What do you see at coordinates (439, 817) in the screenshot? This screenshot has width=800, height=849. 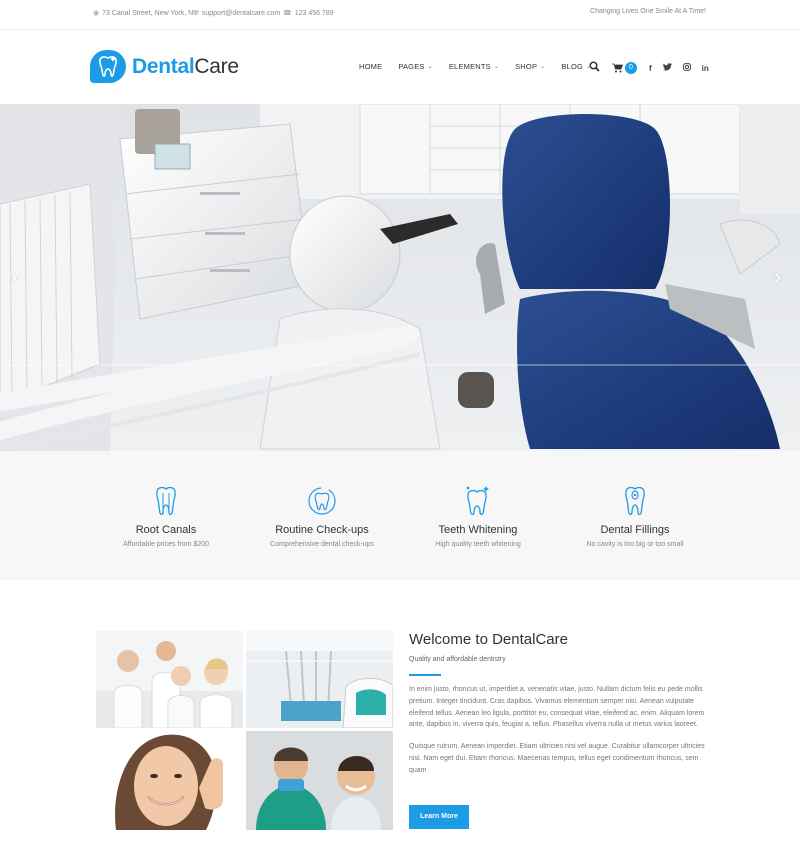 I see `learn-more-button: Learn More` at bounding box center [439, 817].